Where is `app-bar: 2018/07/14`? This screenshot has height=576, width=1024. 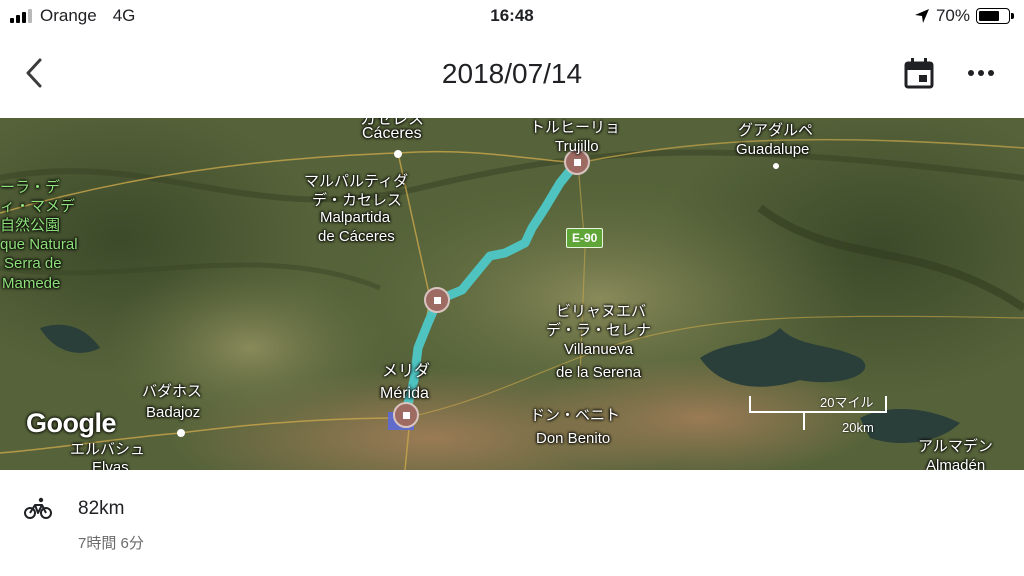 app-bar: 2018/07/14 is located at coordinates (512, 76).